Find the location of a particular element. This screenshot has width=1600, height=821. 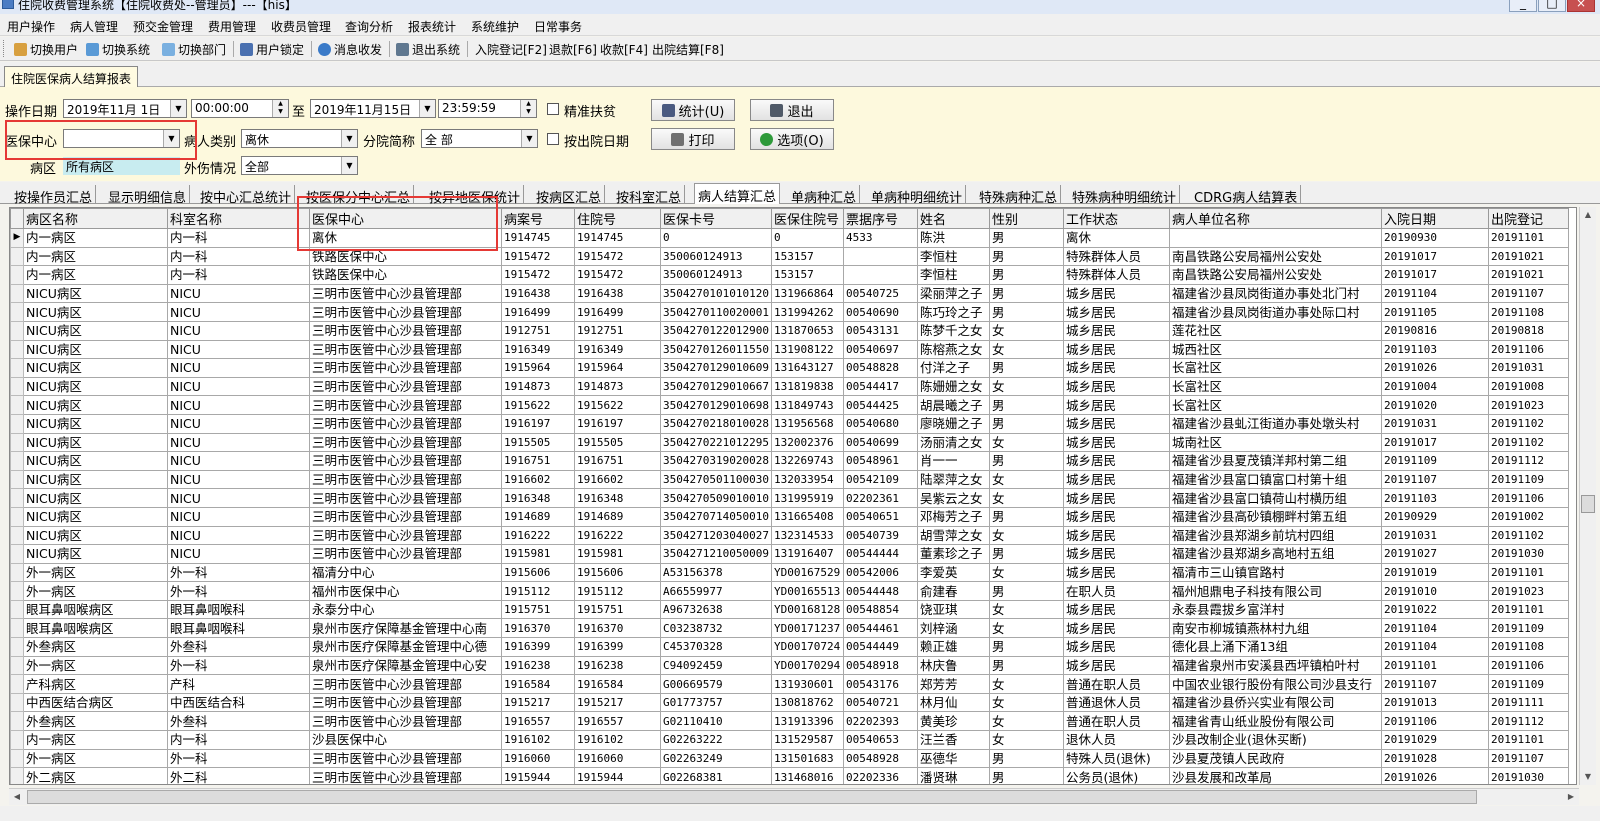

table-cell: 1915944 is located at coordinates (538, 775).